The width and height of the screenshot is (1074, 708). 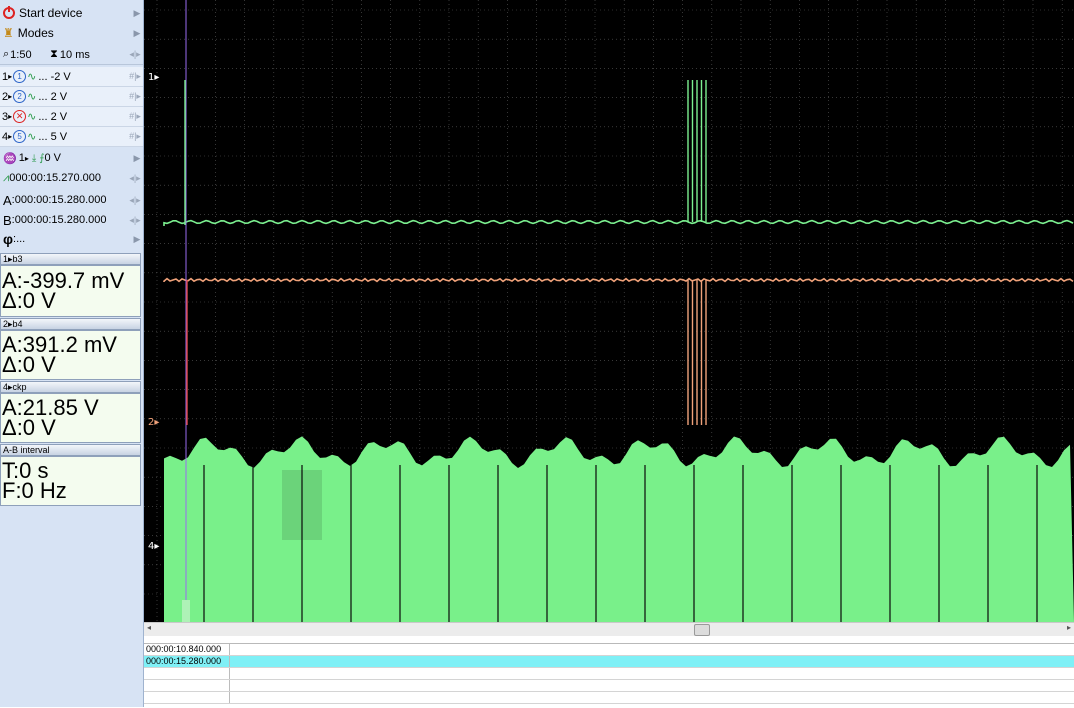 I want to click on channel-3-row: 3 ▸ ✕ ∿ ... 2 V #|▸, so click(x=71, y=117).